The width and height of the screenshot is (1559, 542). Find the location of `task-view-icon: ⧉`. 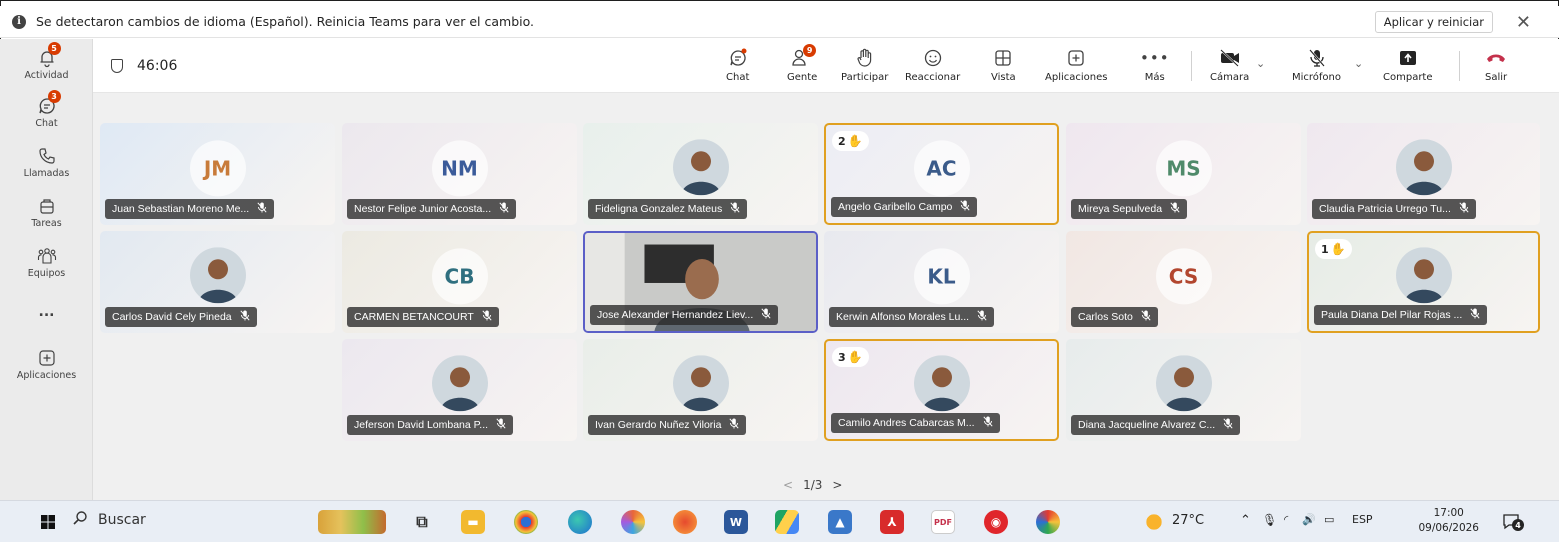

task-view-icon: ⧉ is located at coordinates (422, 522).